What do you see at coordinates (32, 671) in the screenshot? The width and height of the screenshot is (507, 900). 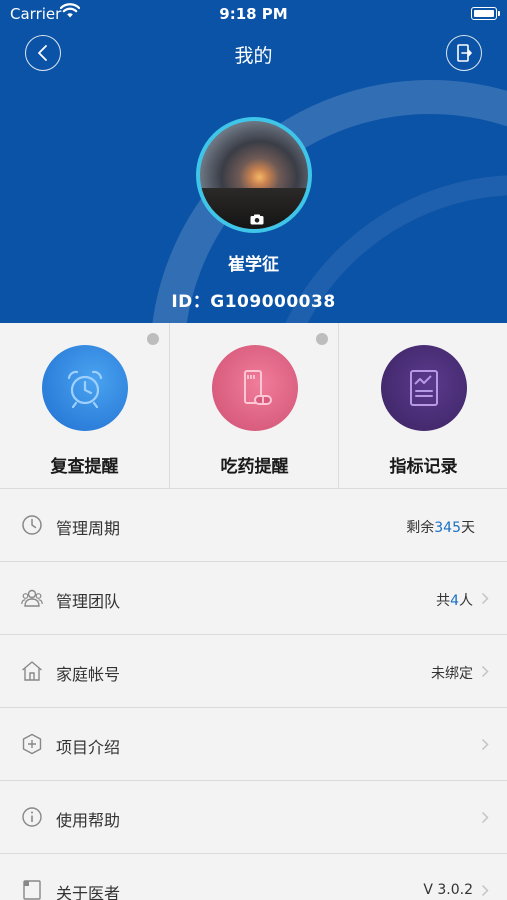 I see `home-icon` at bounding box center [32, 671].